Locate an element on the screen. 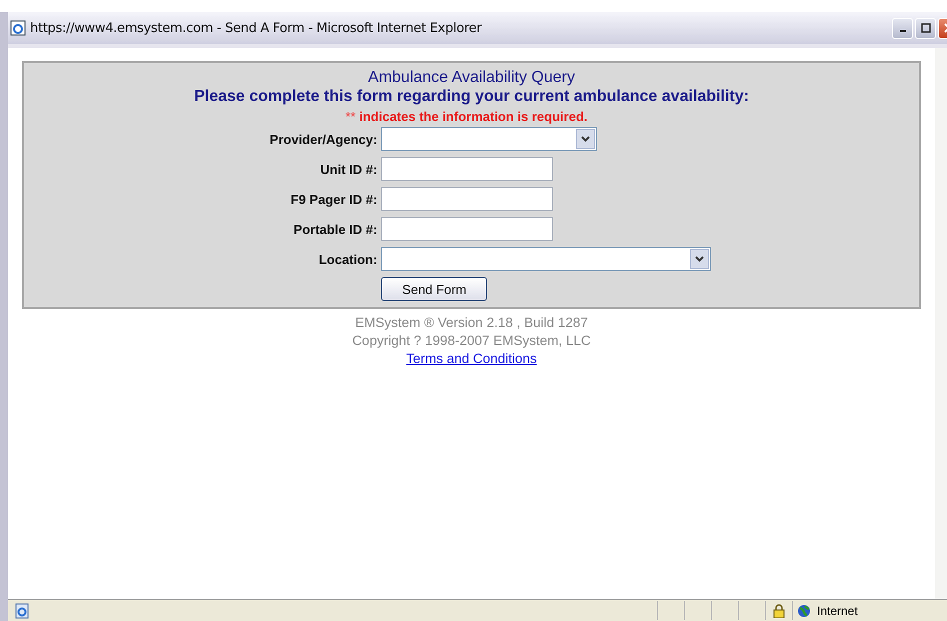 The width and height of the screenshot is (947, 621). maximize-icon is located at coordinates (925, 28).